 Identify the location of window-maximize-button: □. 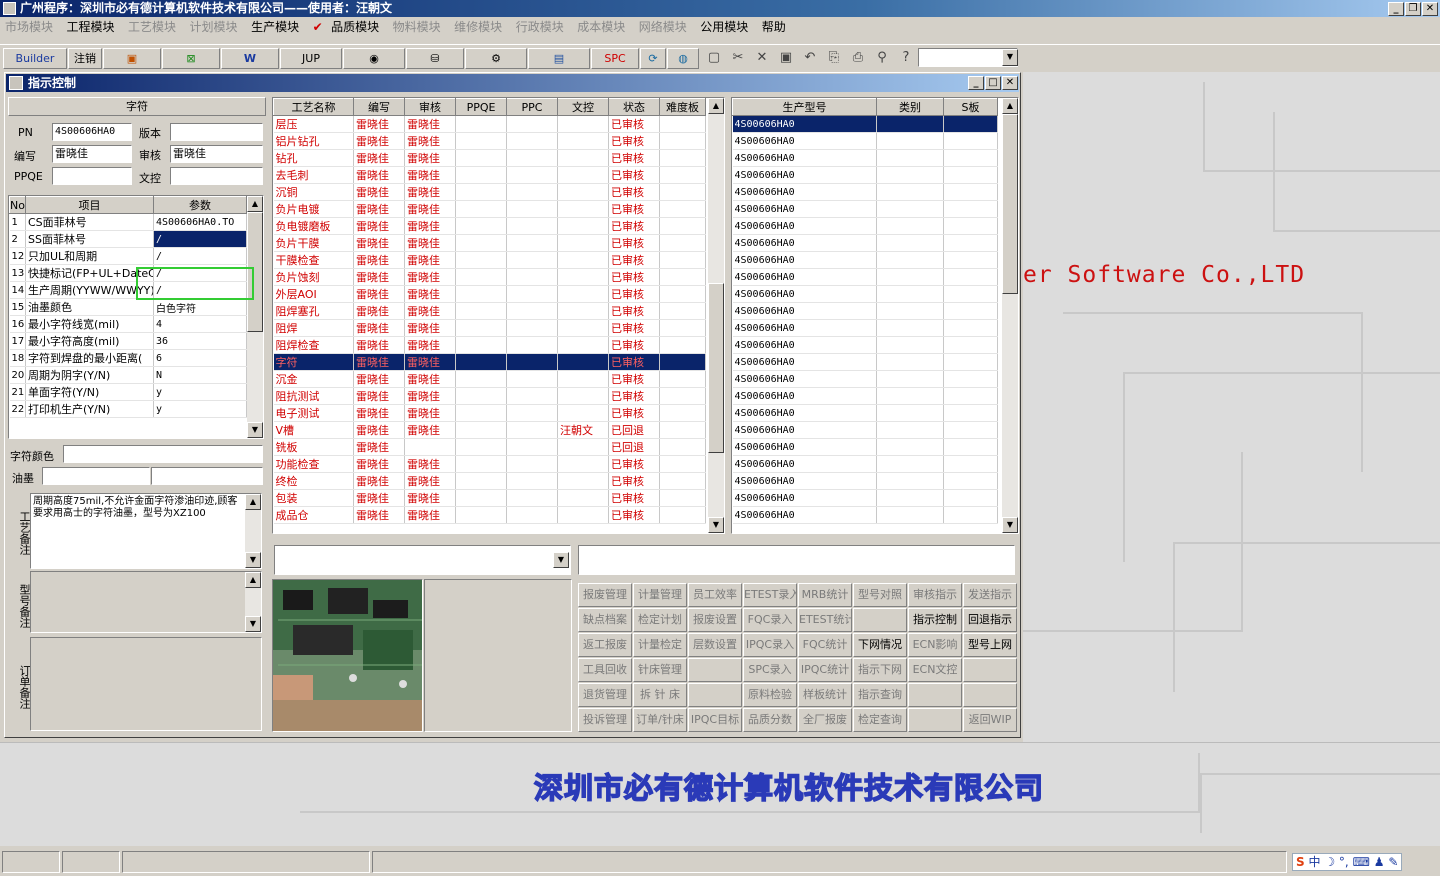
(993, 83).